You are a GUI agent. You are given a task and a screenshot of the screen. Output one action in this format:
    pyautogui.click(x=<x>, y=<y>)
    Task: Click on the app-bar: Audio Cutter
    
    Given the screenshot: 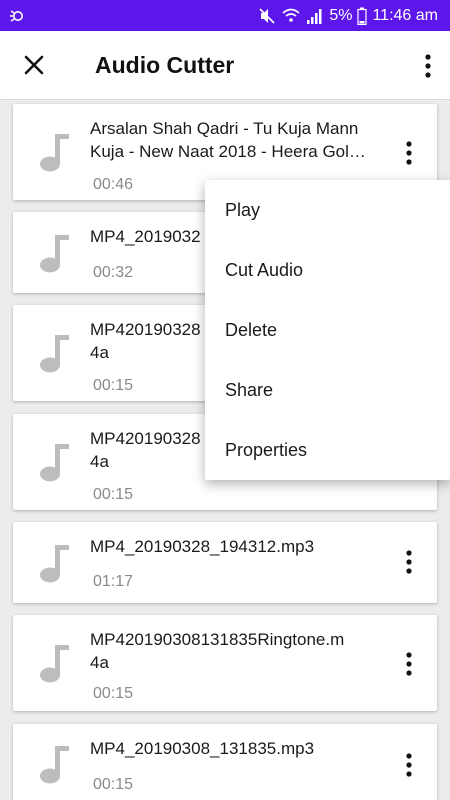 What is the action you would take?
    pyautogui.click(x=225, y=65)
    